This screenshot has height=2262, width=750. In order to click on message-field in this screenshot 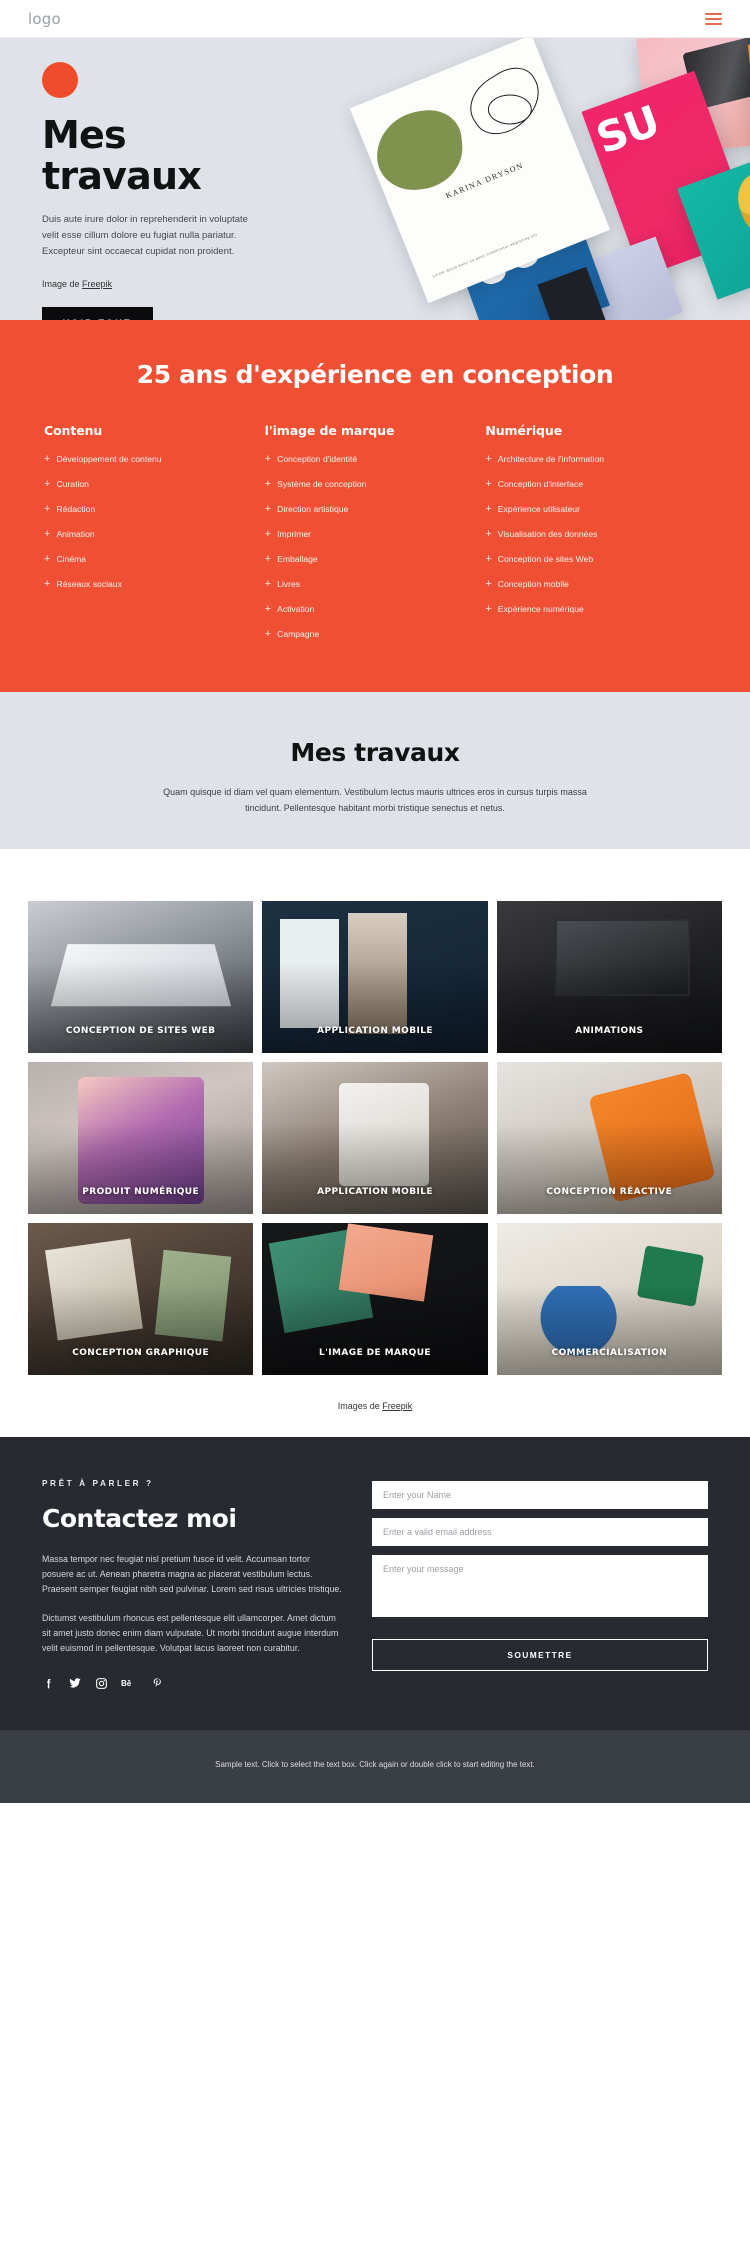, I will do `click(540, 1585)`.